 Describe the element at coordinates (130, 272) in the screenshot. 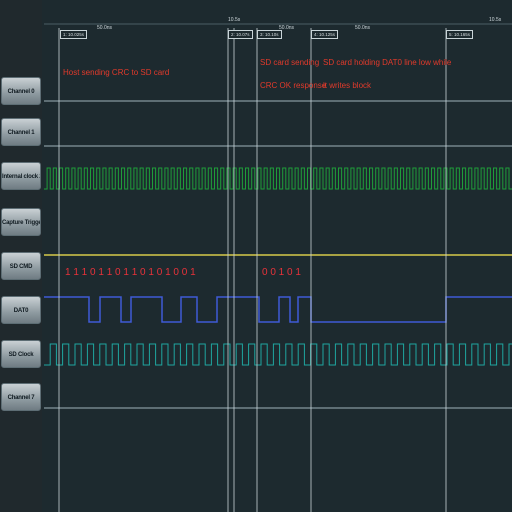

I see `host-crc-bits: 1 1 1 0 1 1 0 1 1 0 1 0 1 0 0 1` at that location.